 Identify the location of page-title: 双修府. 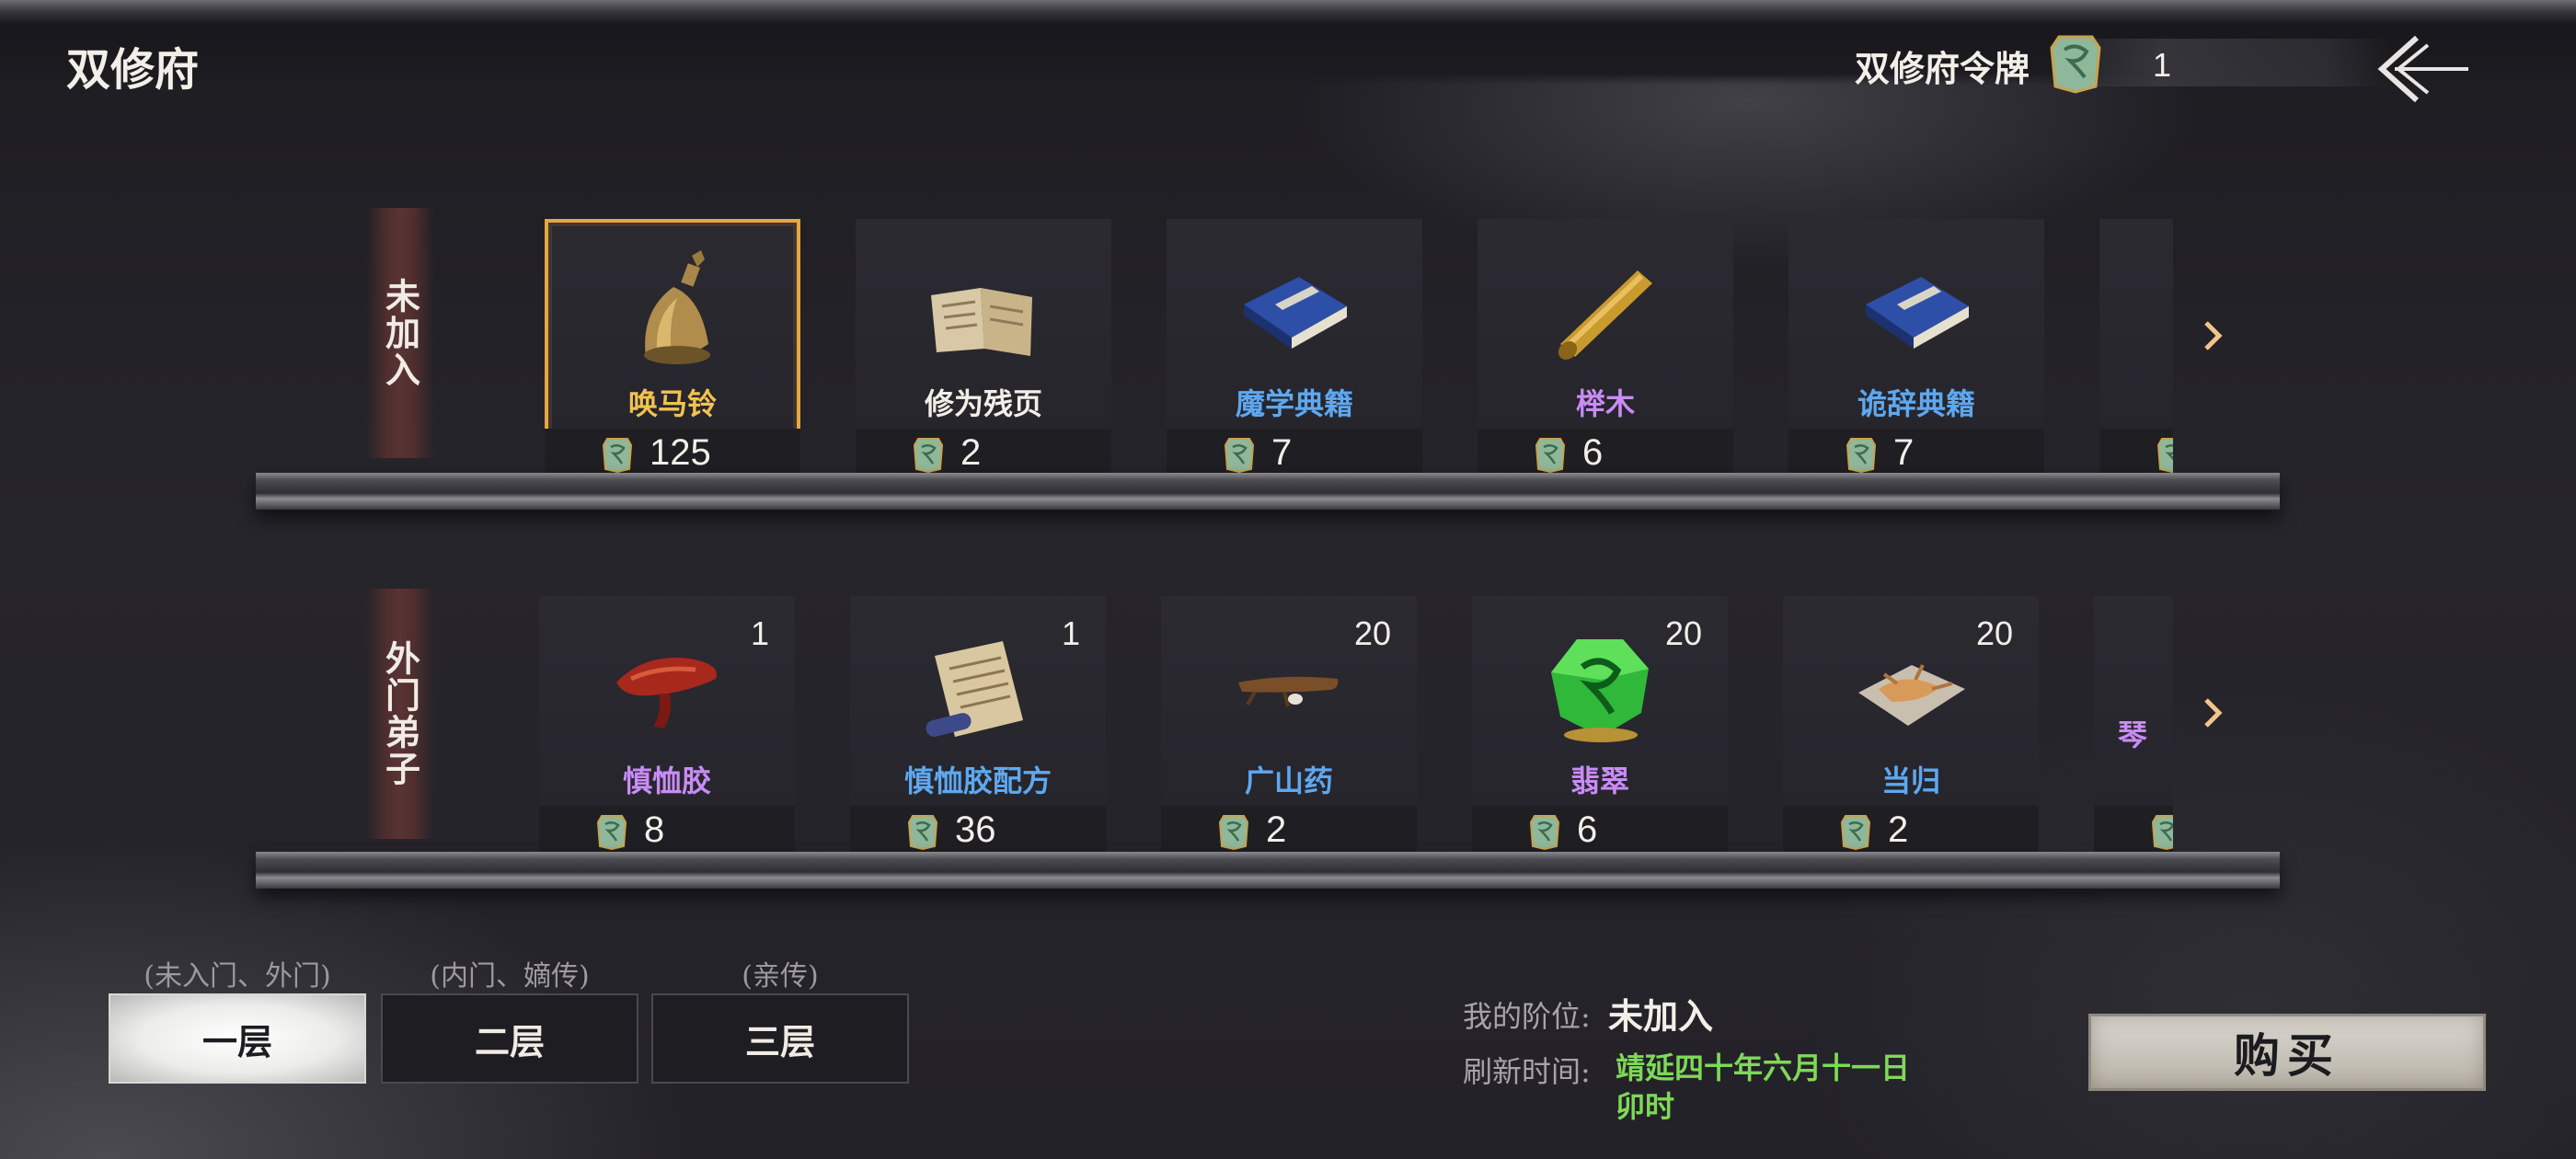
(133, 70).